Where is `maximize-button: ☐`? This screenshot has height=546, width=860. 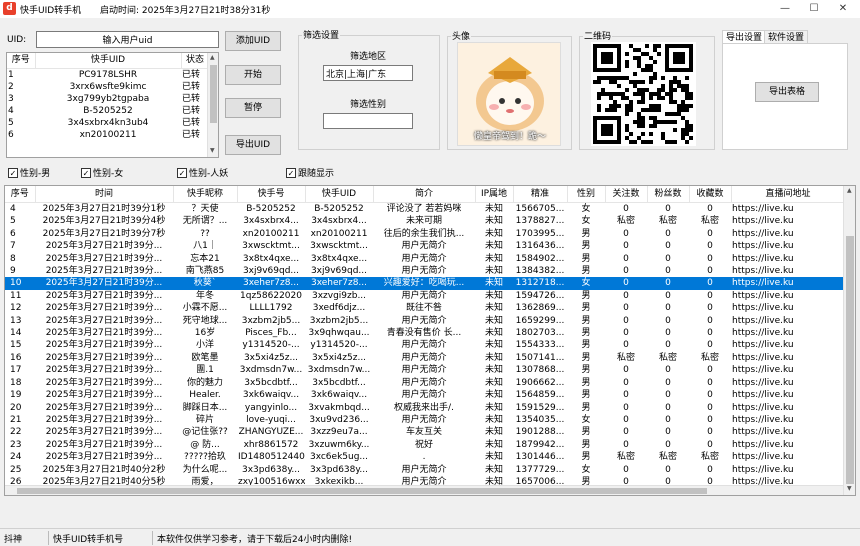
maximize-button: ☐ is located at coordinates (814, 9).